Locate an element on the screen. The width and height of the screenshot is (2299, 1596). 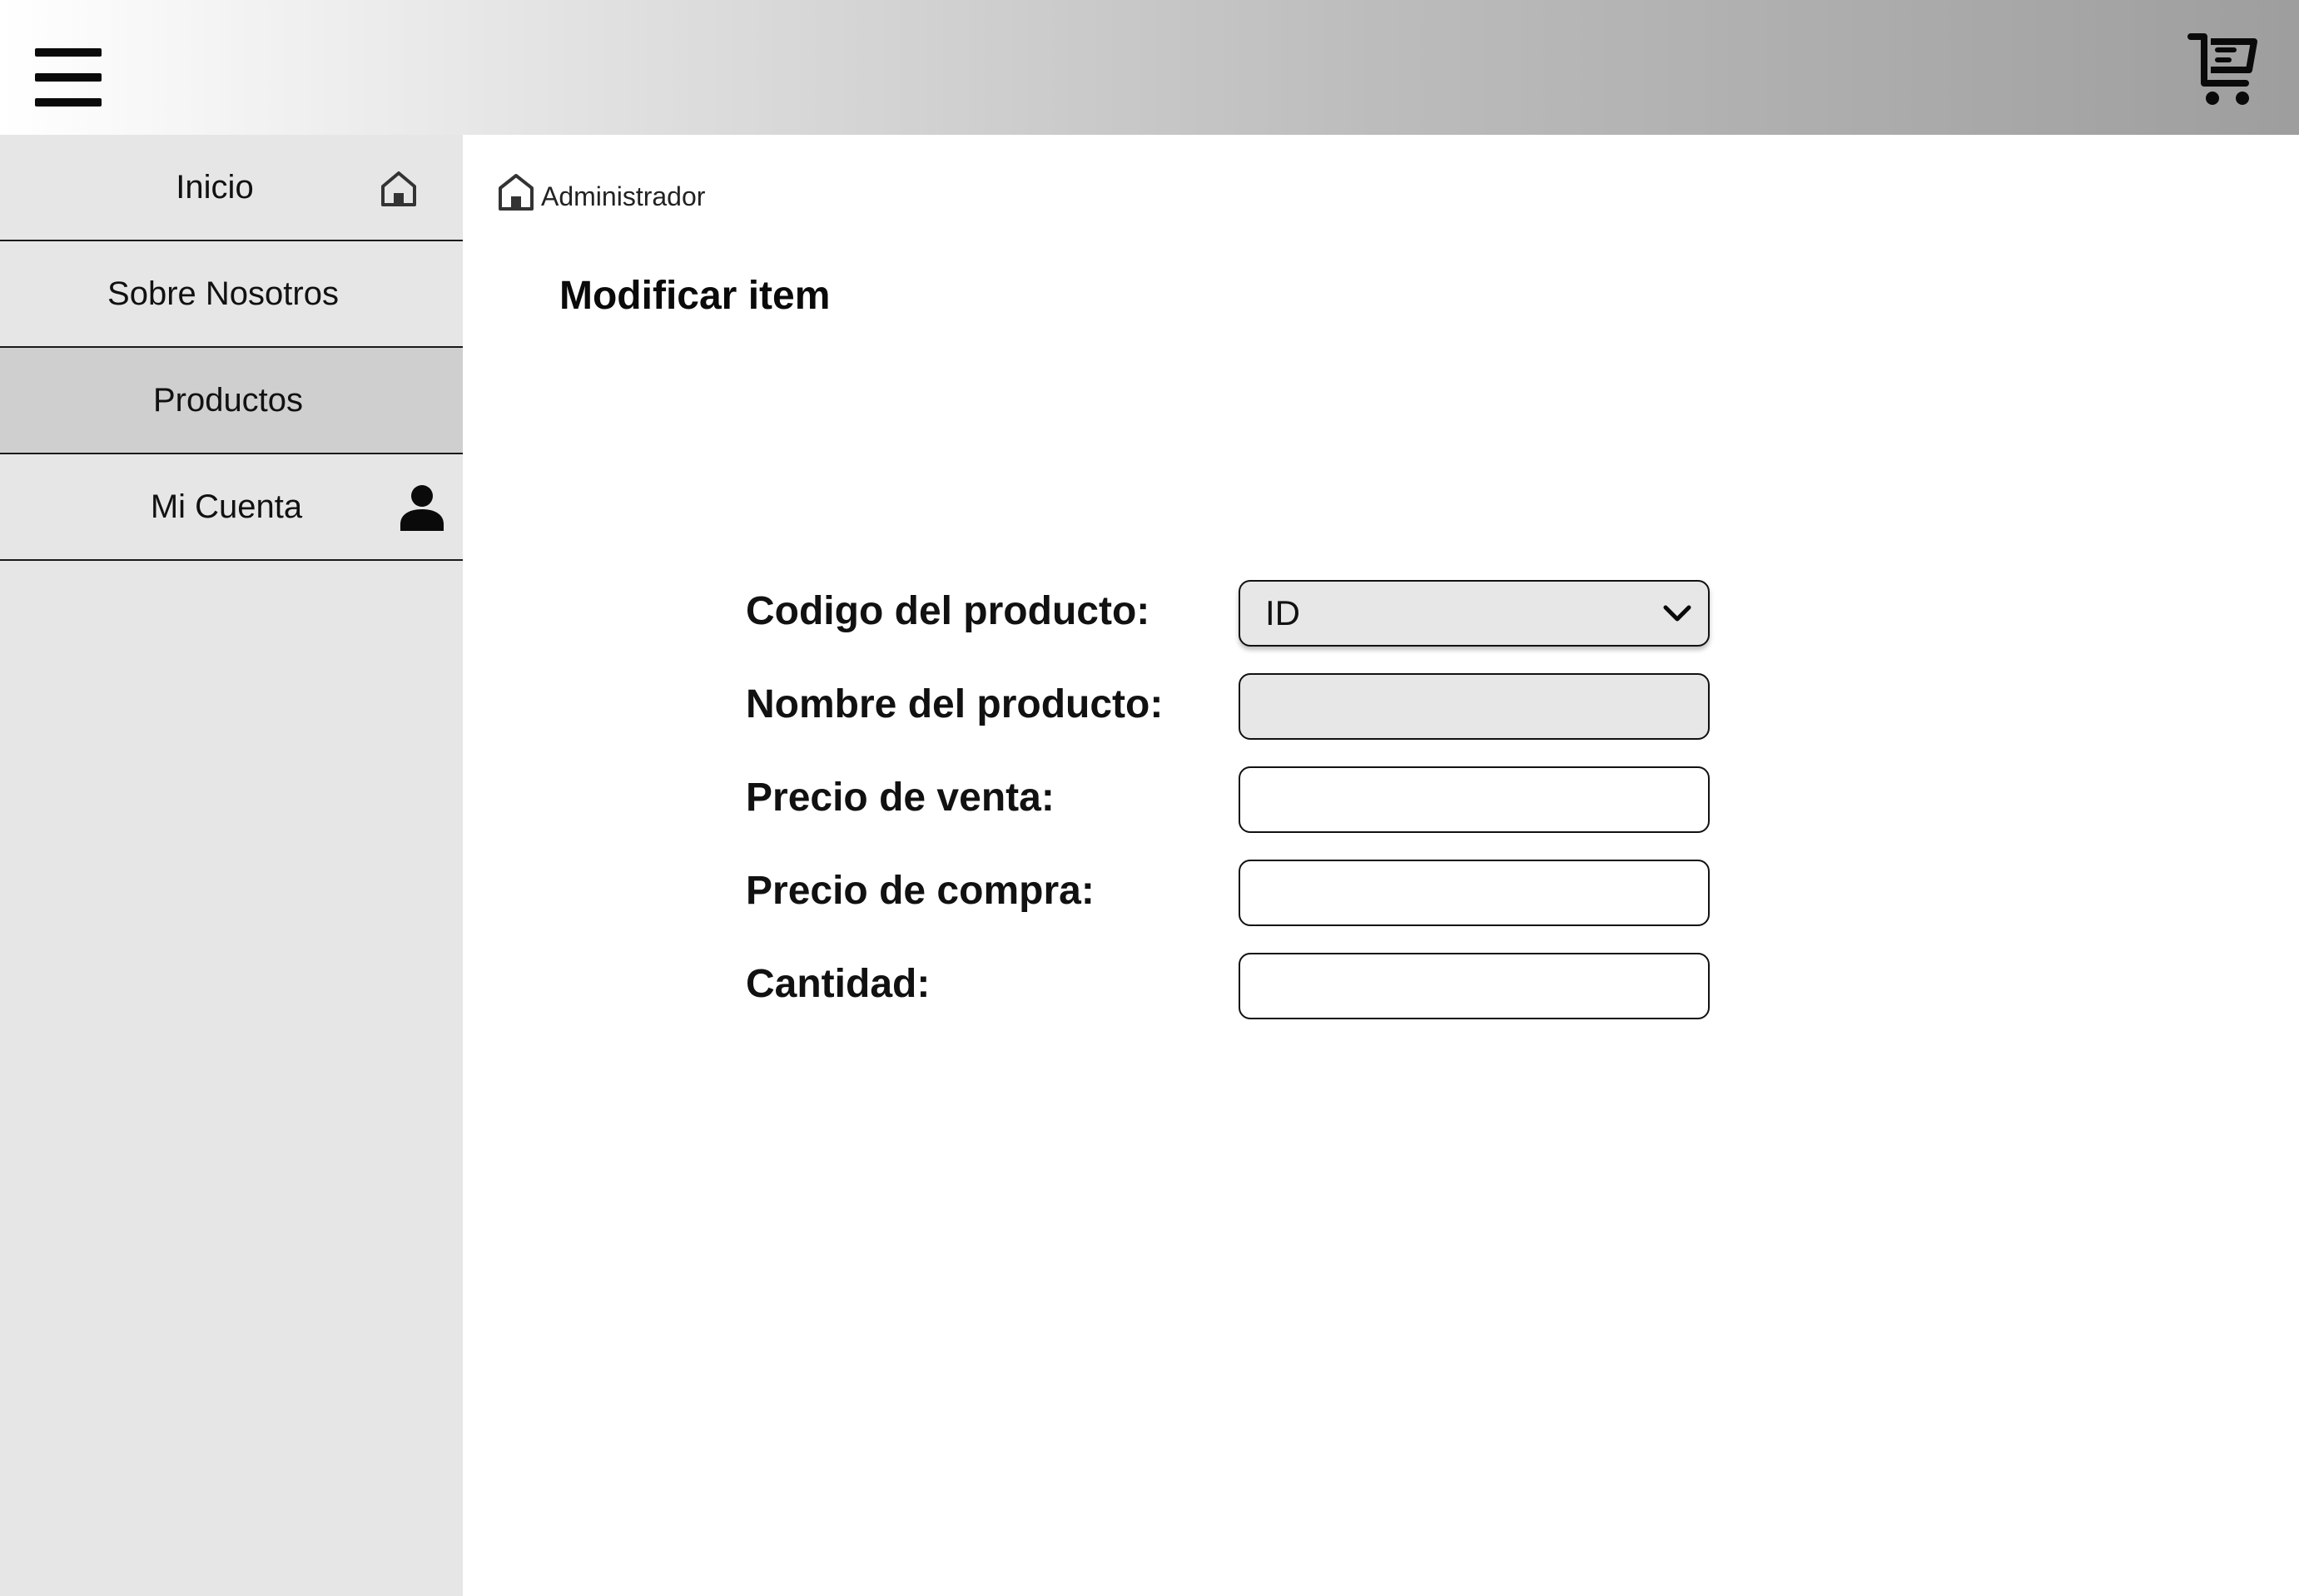
page-title: Modificar item is located at coordinates (695, 296).